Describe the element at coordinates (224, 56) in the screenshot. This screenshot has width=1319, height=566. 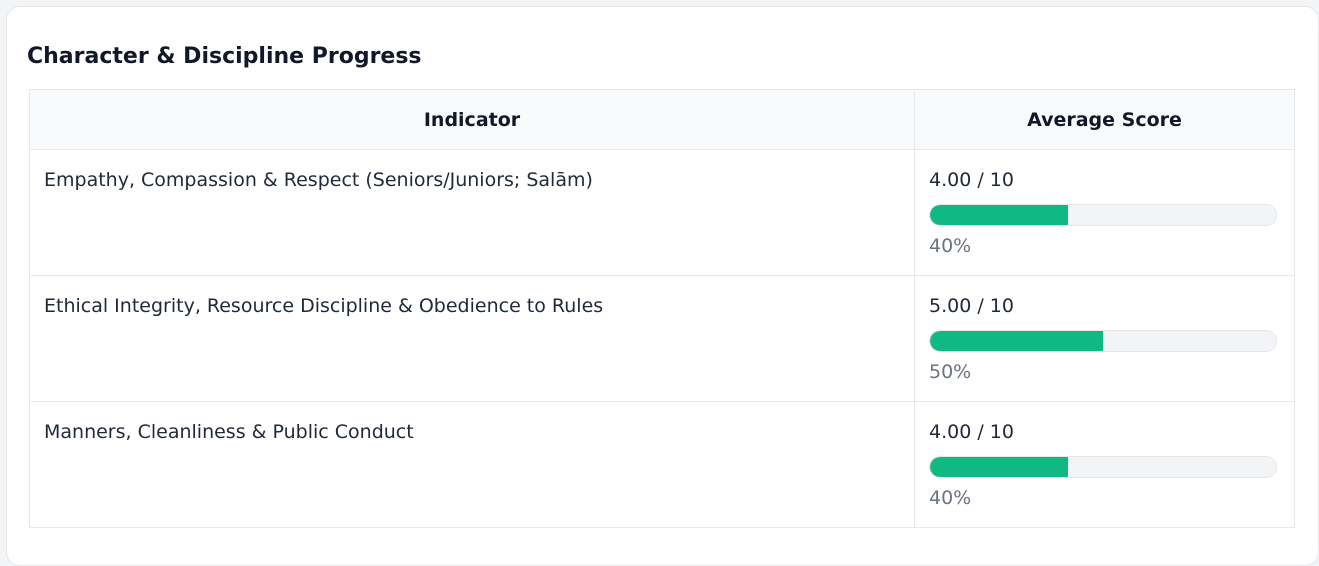
I see `card-title: Character & Discipline Progress` at that location.